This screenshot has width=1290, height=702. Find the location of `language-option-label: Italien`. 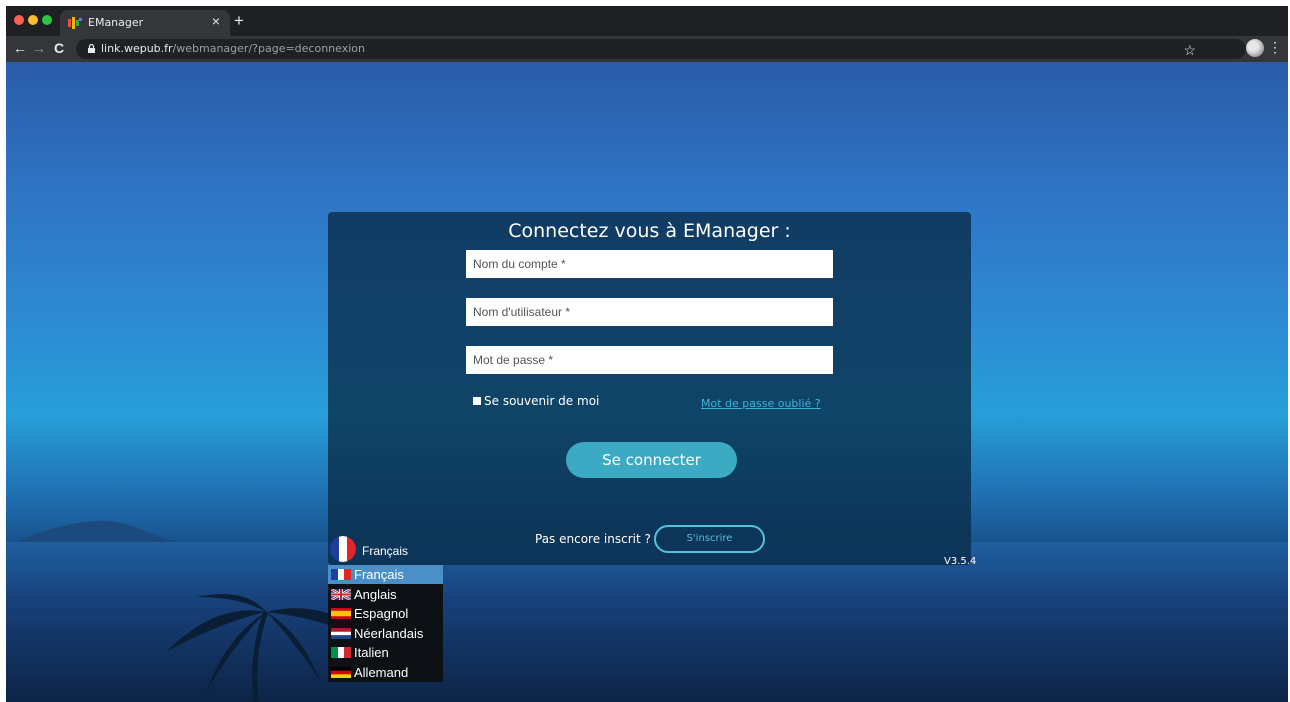

language-option-label: Italien is located at coordinates (371, 652).